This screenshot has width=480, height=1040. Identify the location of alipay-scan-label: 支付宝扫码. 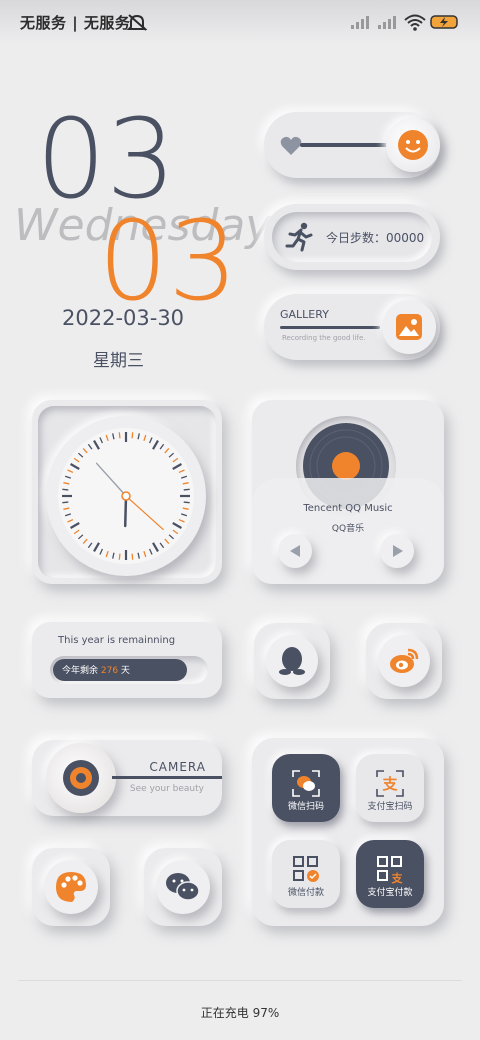
(390, 807).